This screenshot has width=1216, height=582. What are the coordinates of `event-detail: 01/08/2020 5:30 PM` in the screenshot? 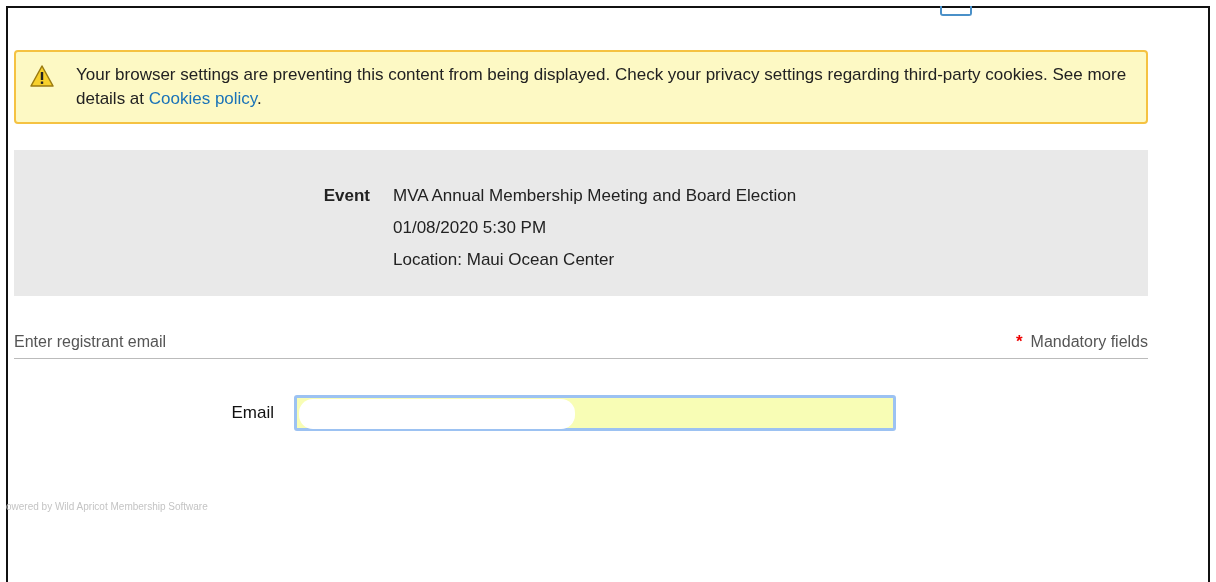 It's located at (470, 228).